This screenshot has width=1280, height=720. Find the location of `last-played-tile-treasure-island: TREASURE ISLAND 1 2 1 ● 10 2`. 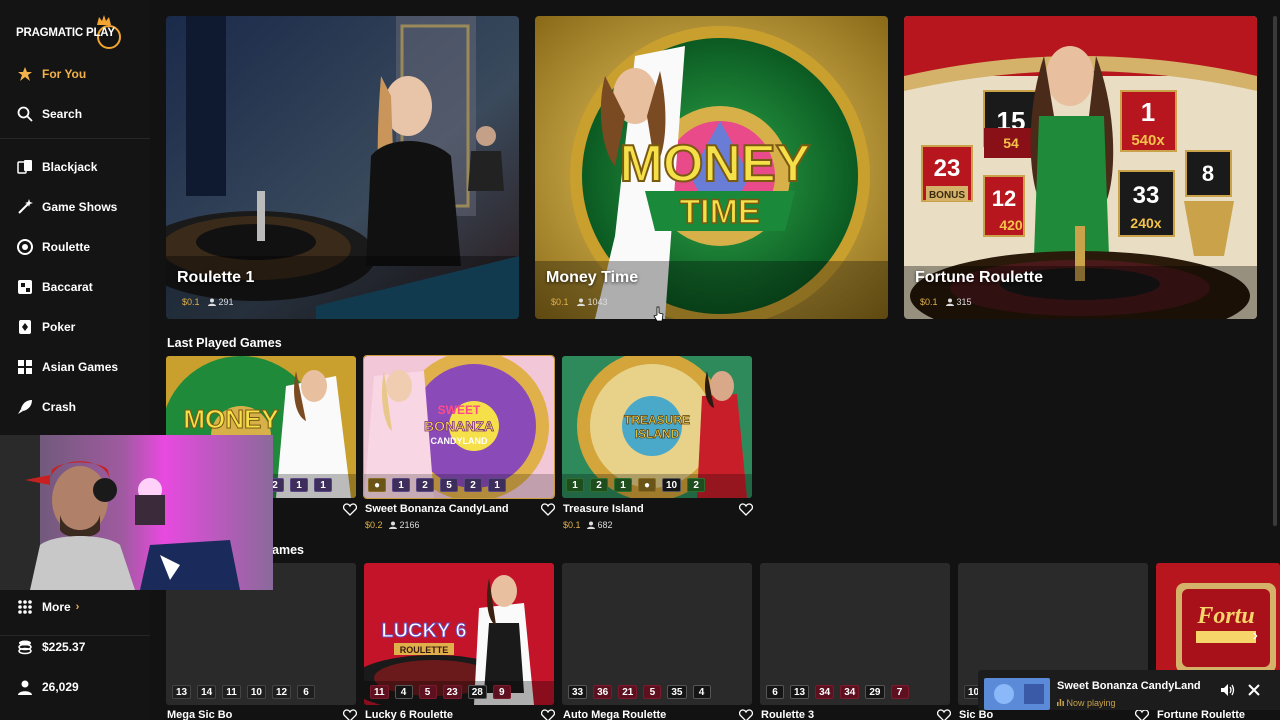

last-played-tile-treasure-island: TREASURE ISLAND 1 2 1 ● 10 2 is located at coordinates (657, 427).